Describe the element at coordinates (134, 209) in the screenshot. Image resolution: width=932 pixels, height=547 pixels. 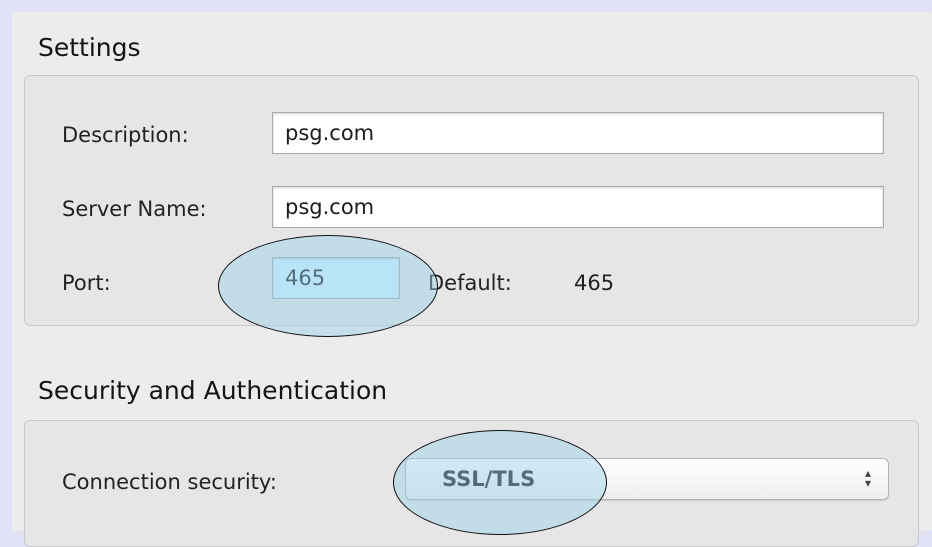
I see `server-name-label: Server Name:` at that location.